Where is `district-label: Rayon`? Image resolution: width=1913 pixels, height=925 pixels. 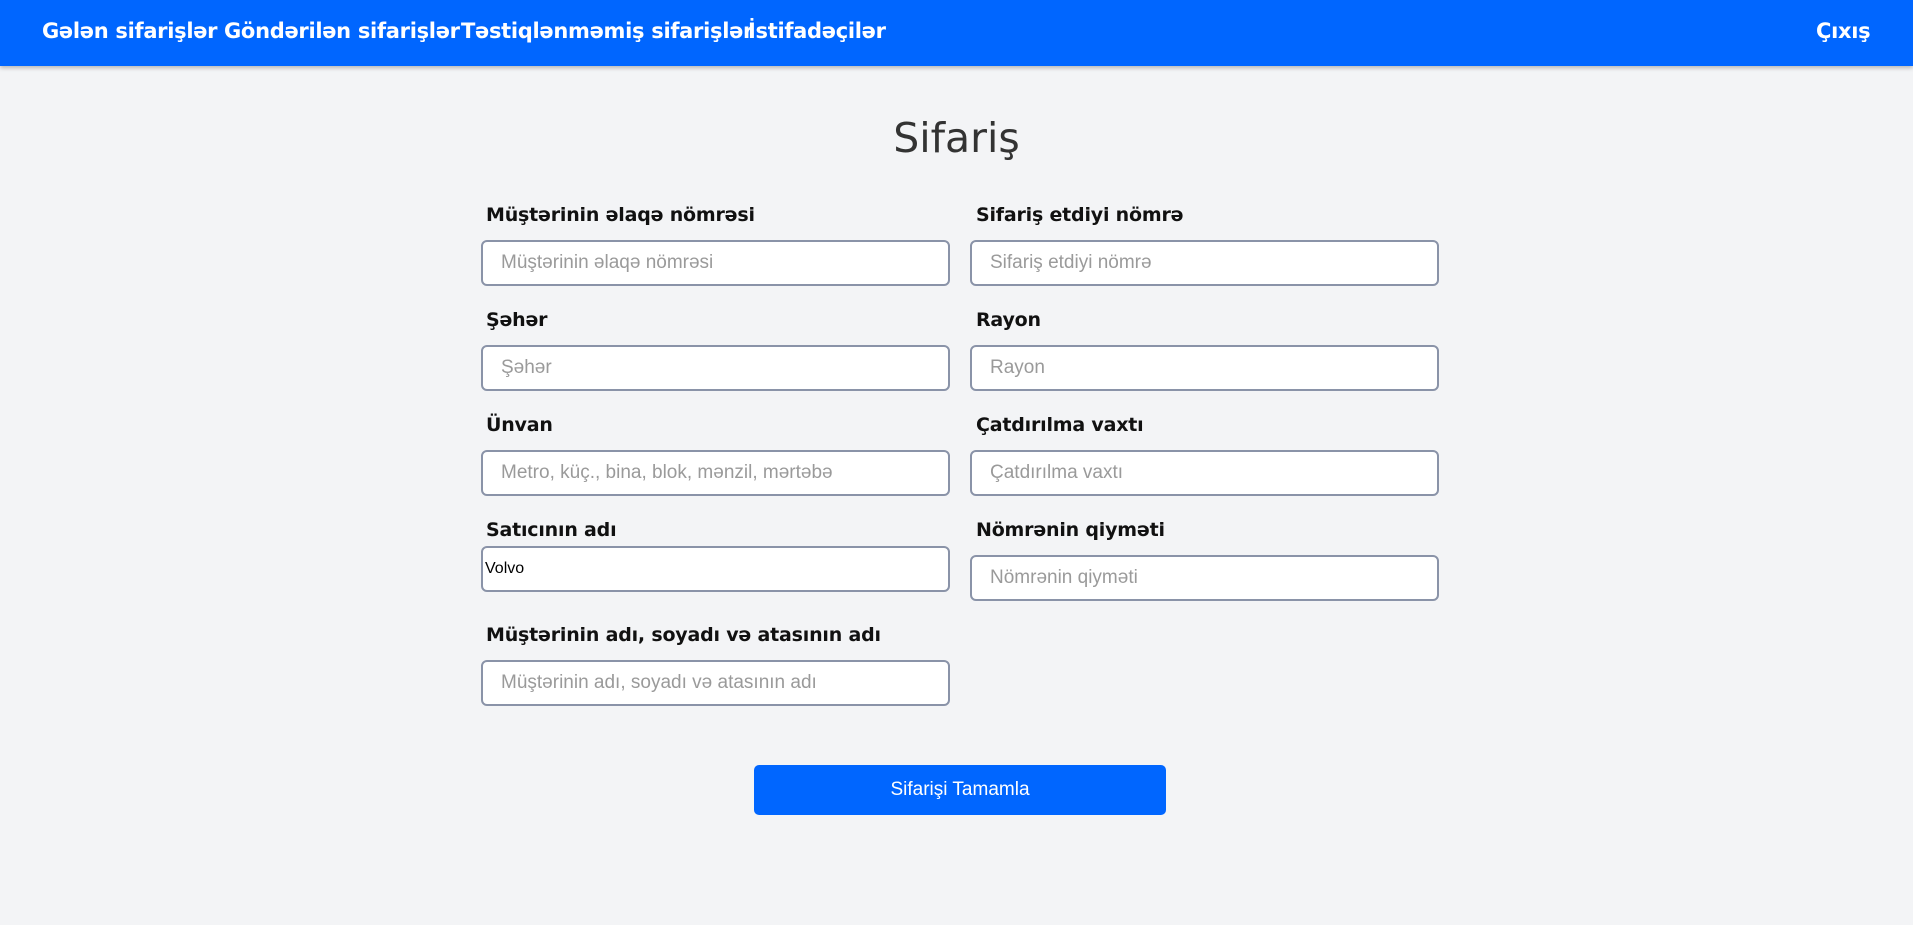 district-label: Rayon is located at coordinates (1008, 320).